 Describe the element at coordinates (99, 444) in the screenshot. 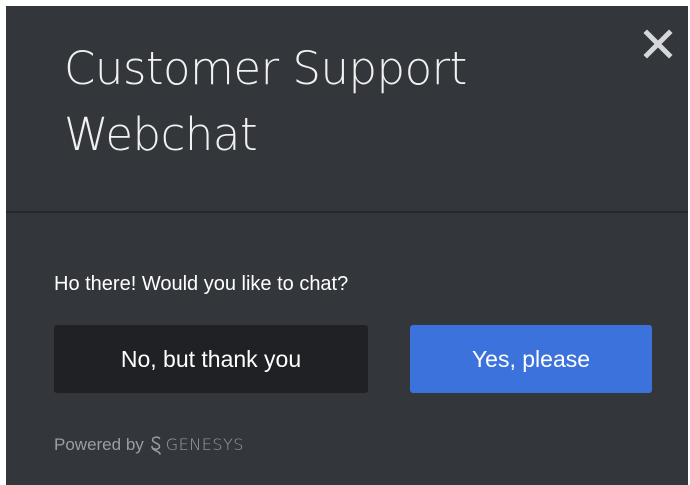

I see `powered-by-label: Powered by` at that location.